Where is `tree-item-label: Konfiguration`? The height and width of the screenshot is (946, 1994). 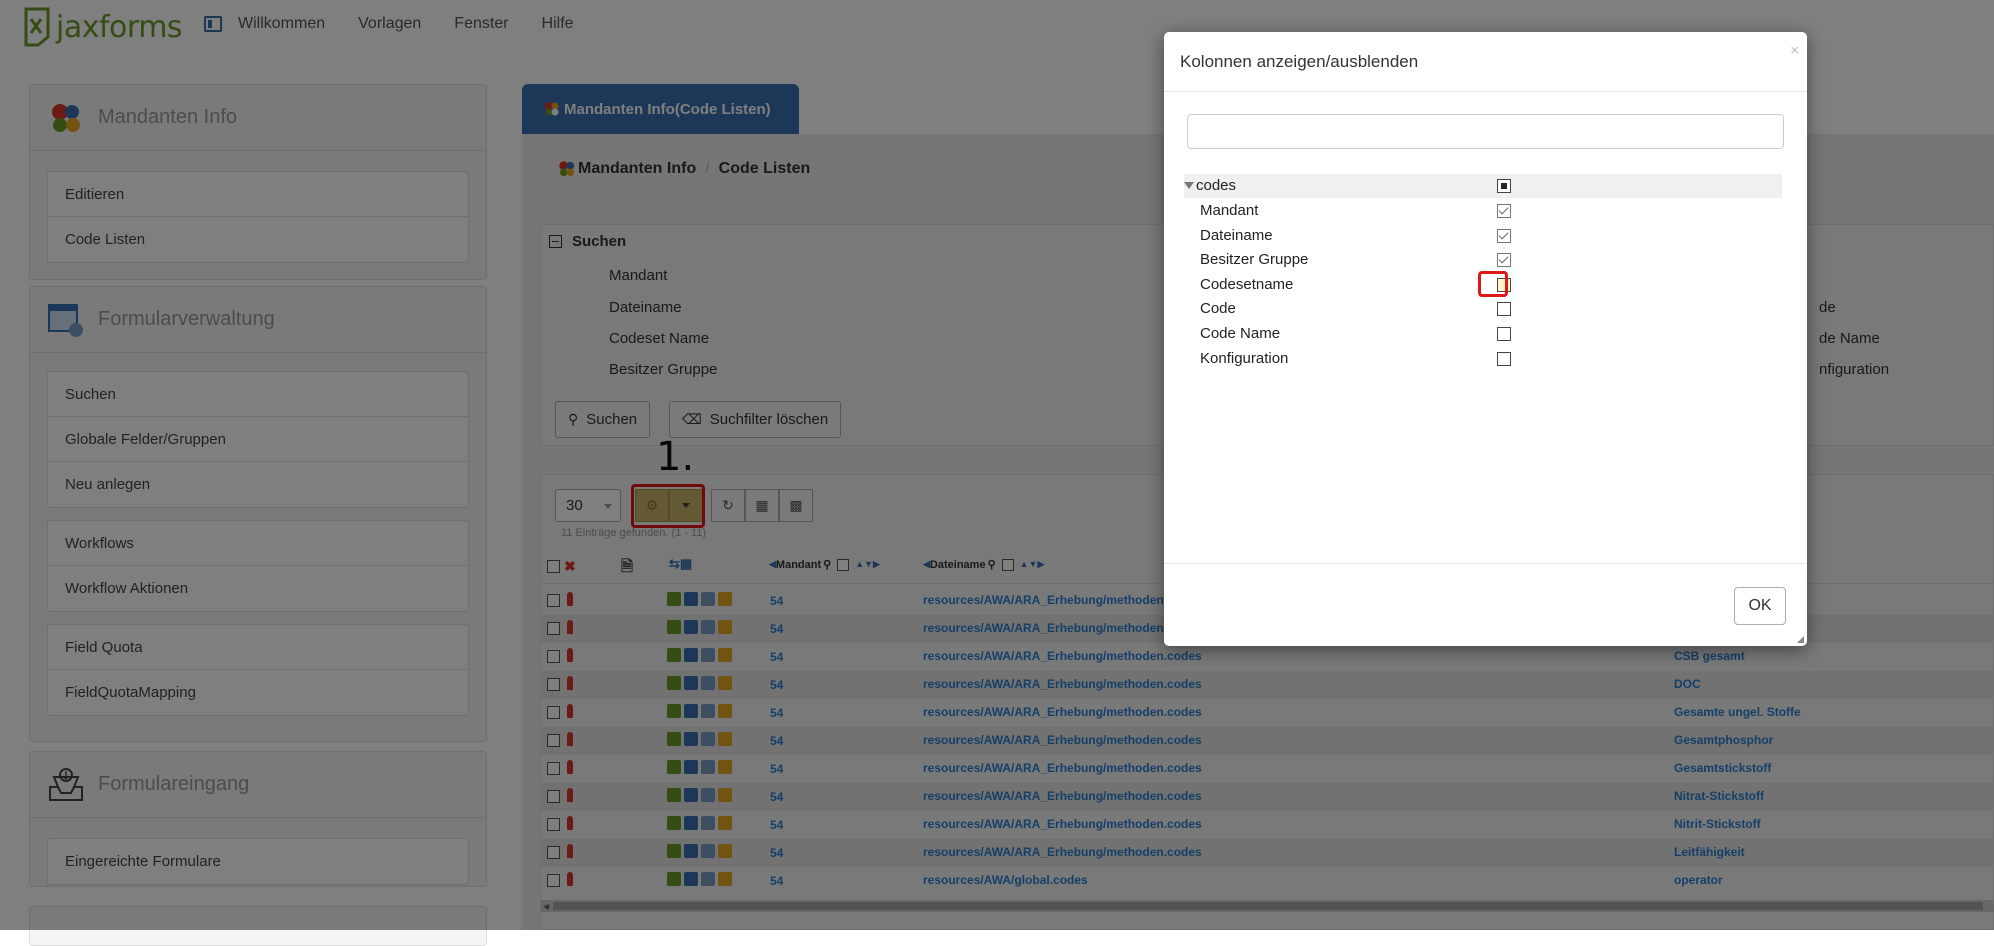
tree-item-label: Konfiguration is located at coordinates (1244, 358).